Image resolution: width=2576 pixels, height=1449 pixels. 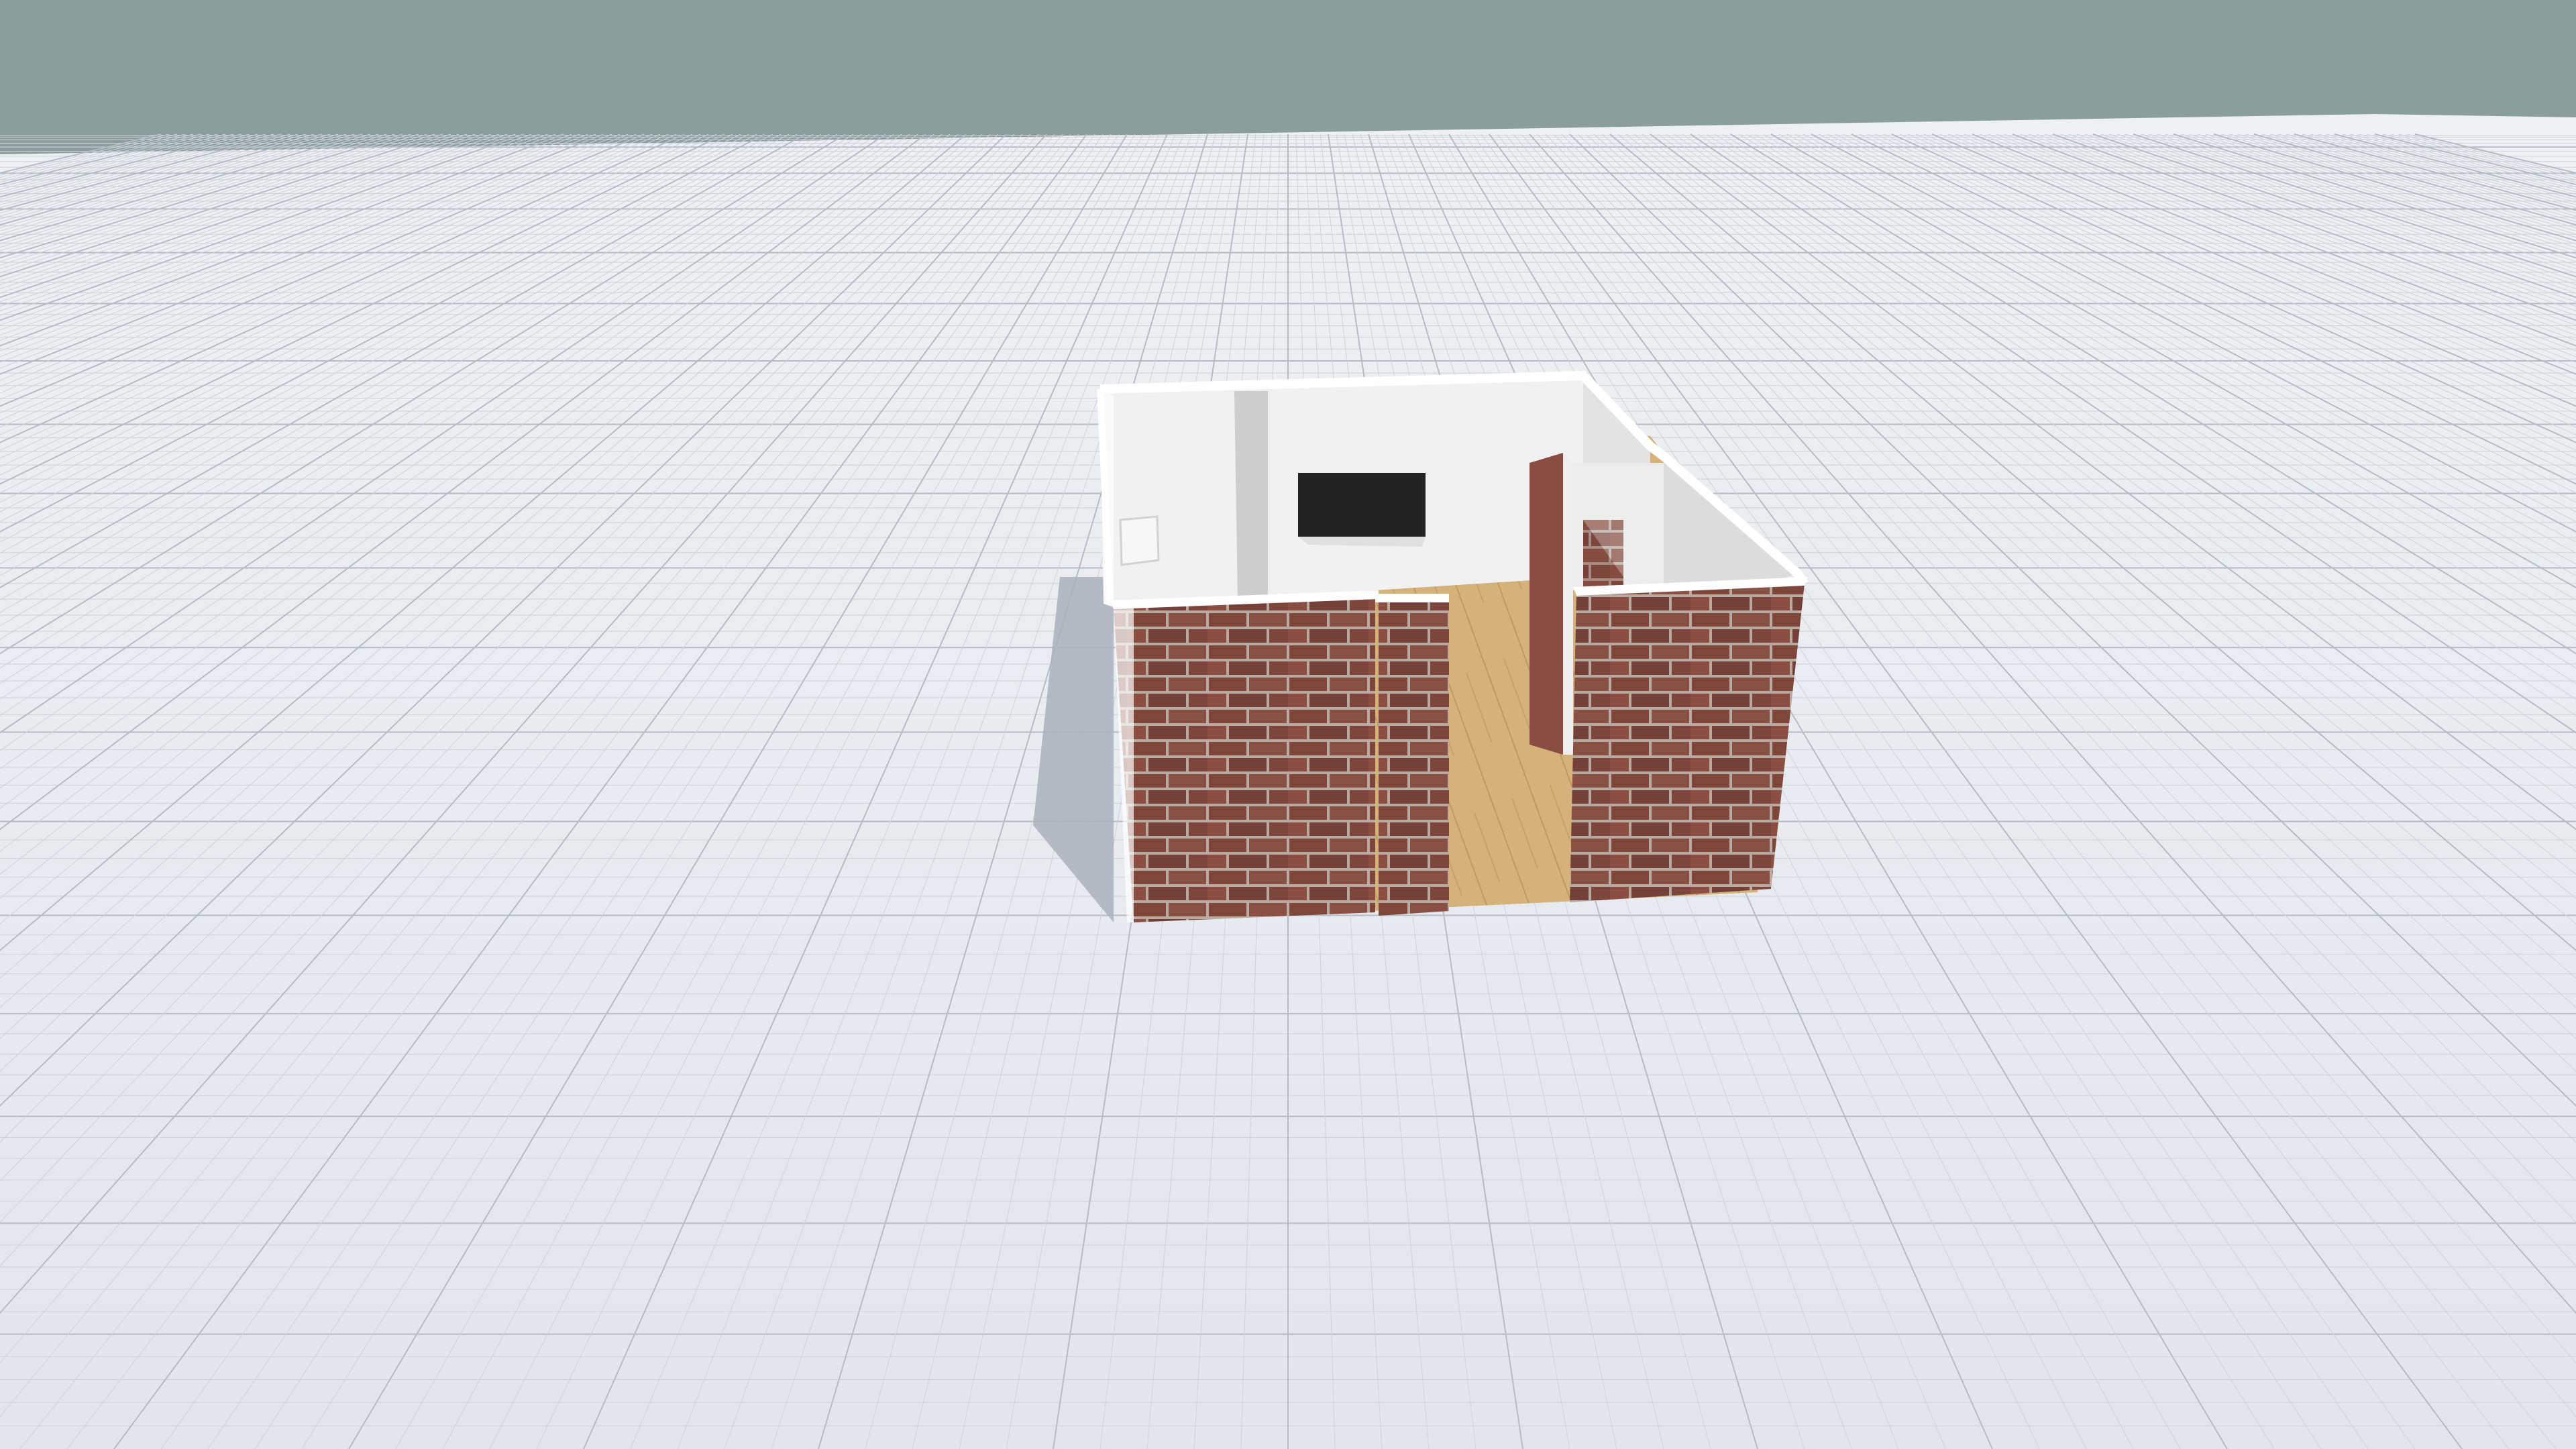 I want to click on partition-wall-side, so click(x=1546, y=604).